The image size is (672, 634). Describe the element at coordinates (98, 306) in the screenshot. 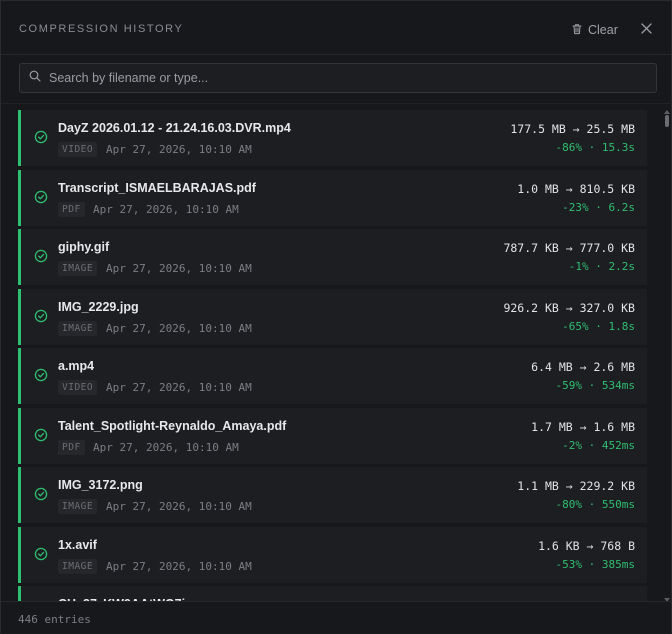

I see `item-filename: IMG_2229.jpg` at that location.